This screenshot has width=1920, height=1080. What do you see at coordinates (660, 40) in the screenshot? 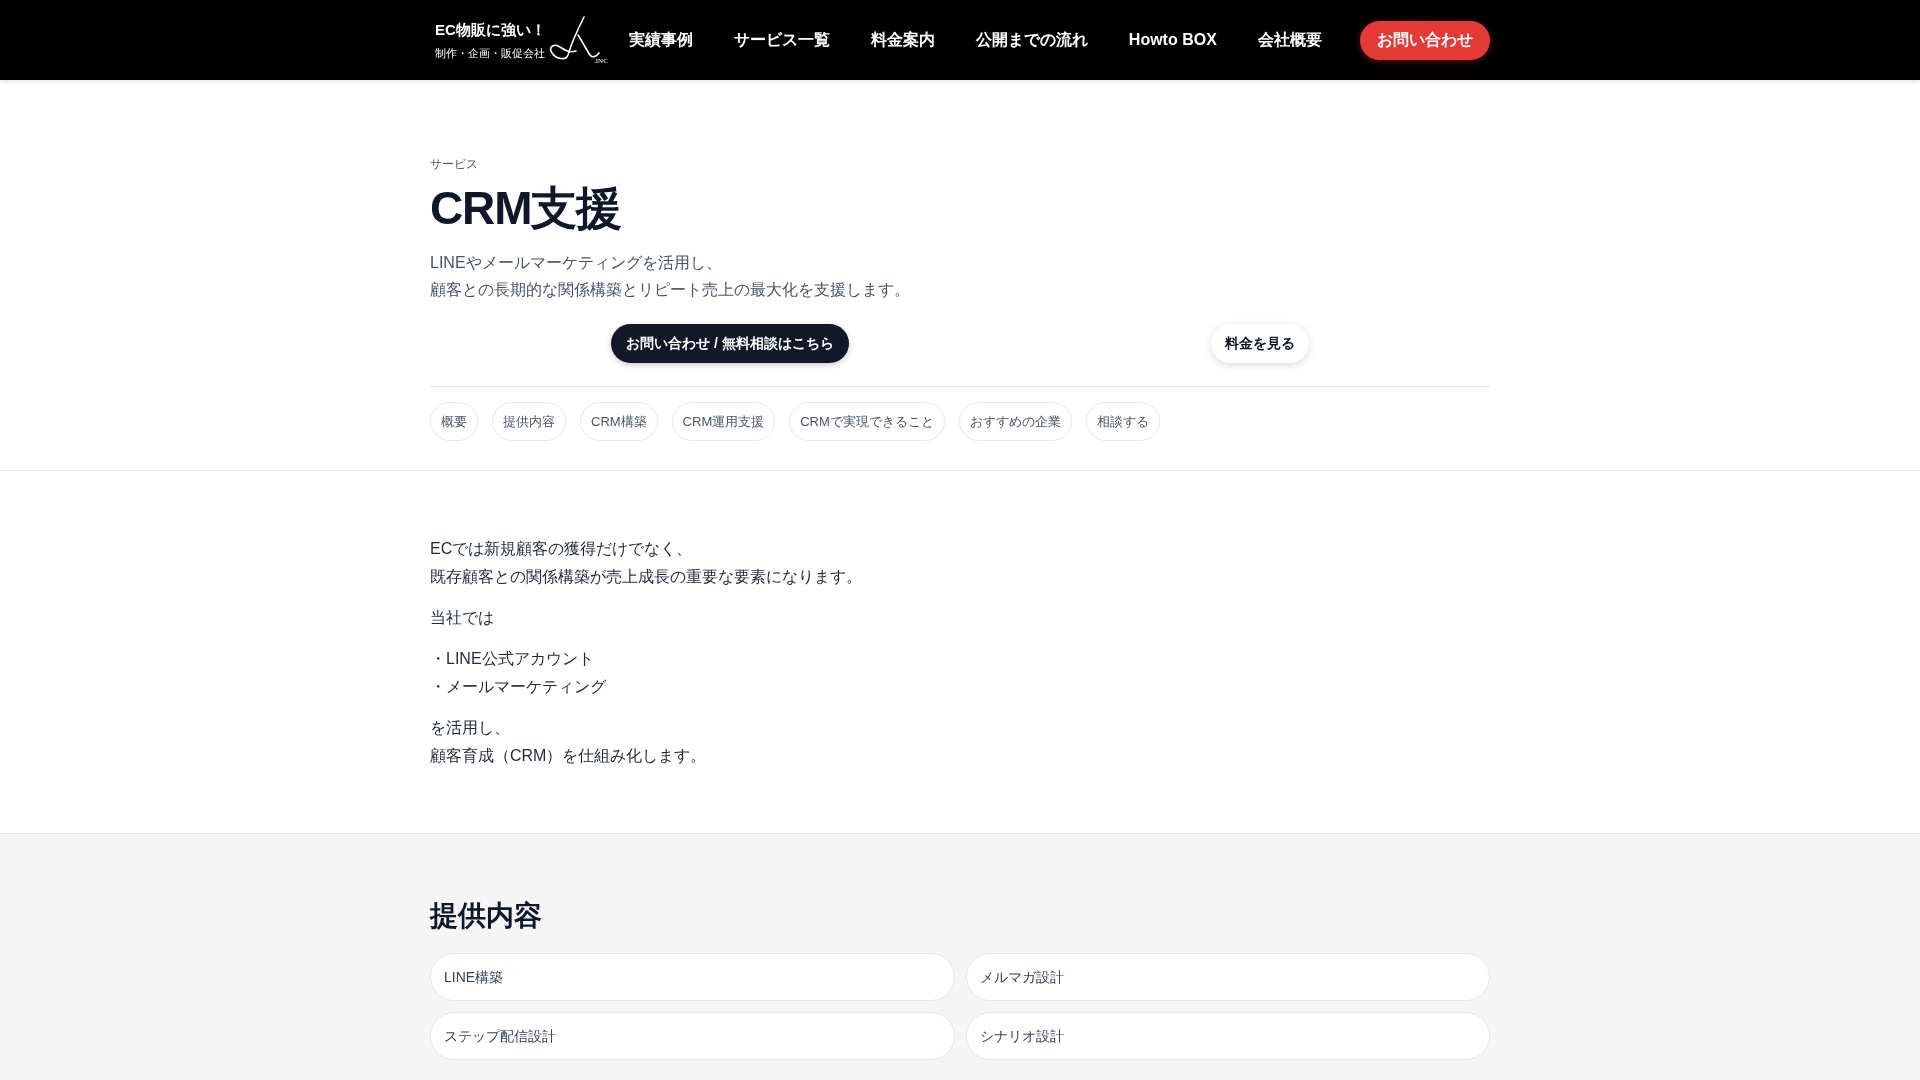
I see `nav-link: 実績事例` at bounding box center [660, 40].